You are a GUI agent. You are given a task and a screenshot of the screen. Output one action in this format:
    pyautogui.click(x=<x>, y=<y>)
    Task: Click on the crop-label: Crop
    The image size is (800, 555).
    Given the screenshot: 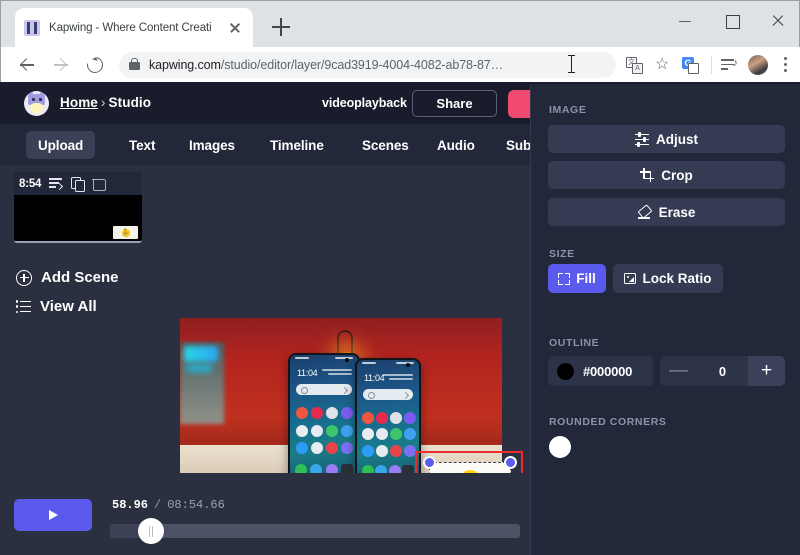 What is the action you would take?
    pyautogui.click(x=677, y=175)
    